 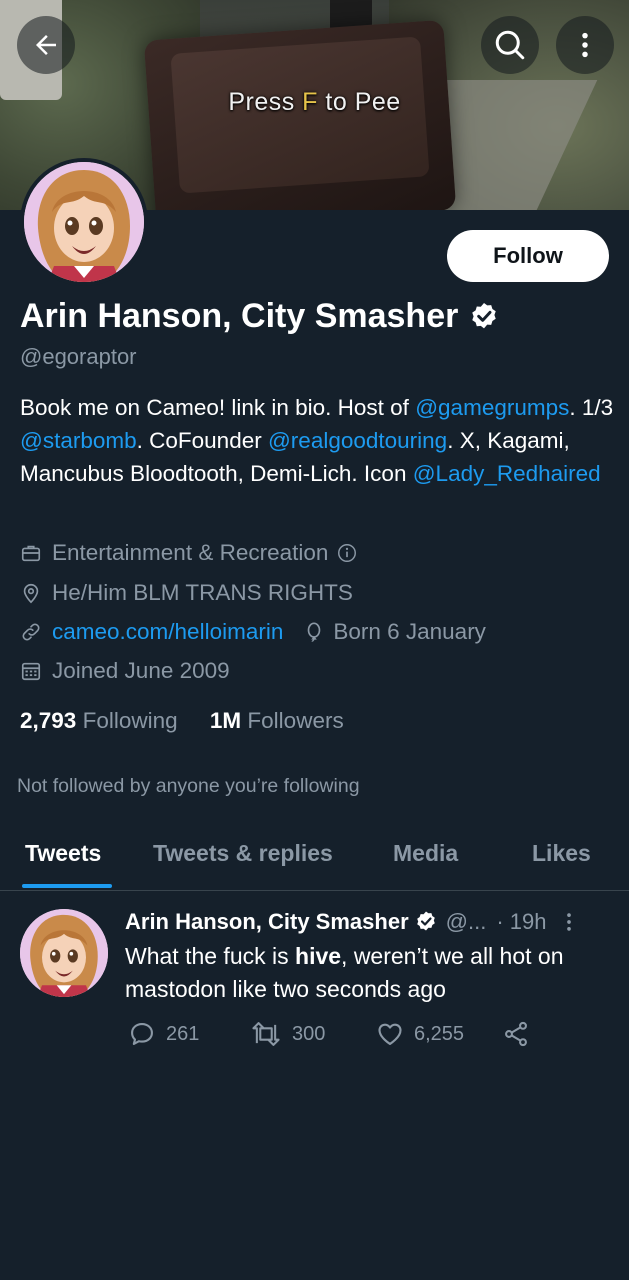 I want to click on share-button, so click(x=516, y=1034).